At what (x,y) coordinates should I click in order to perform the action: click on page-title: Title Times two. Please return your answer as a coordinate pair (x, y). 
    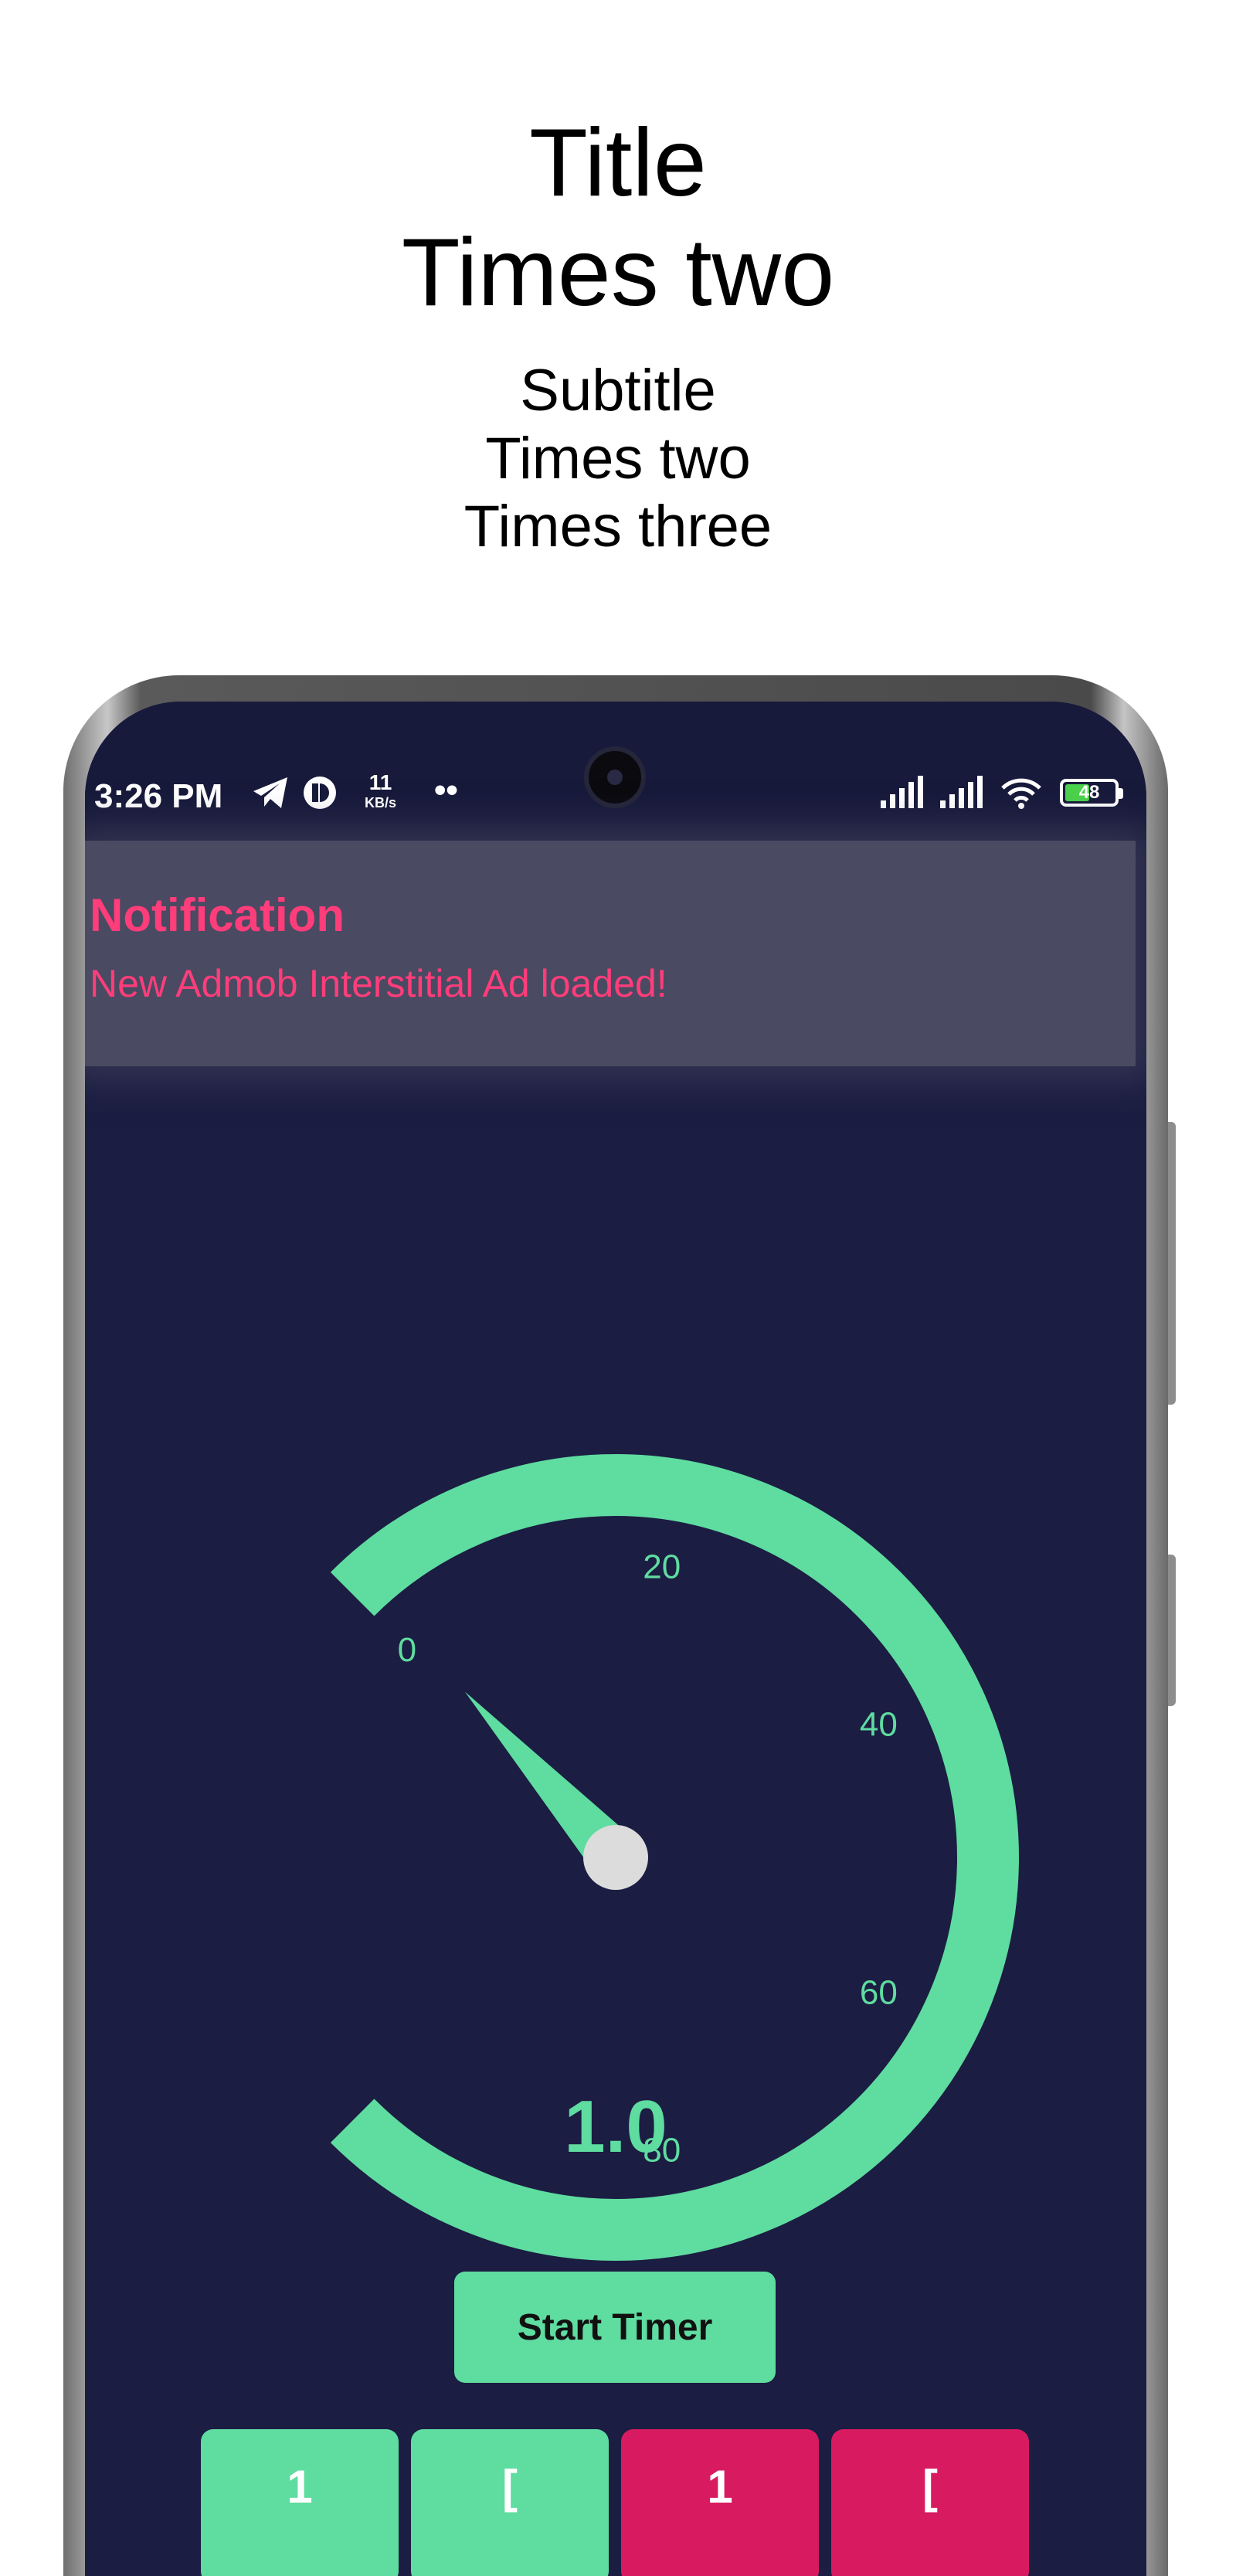
    Looking at the image, I should click on (618, 218).